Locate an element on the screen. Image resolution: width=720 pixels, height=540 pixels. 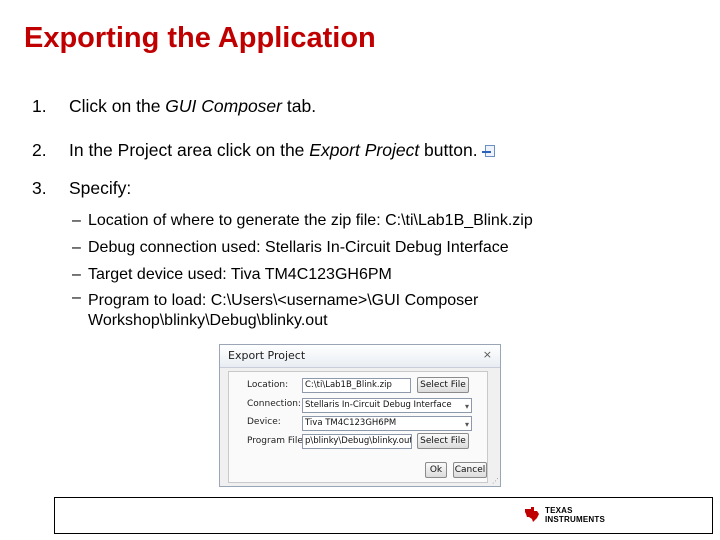
step-text: Specify: is located at coordinates (100, 188).